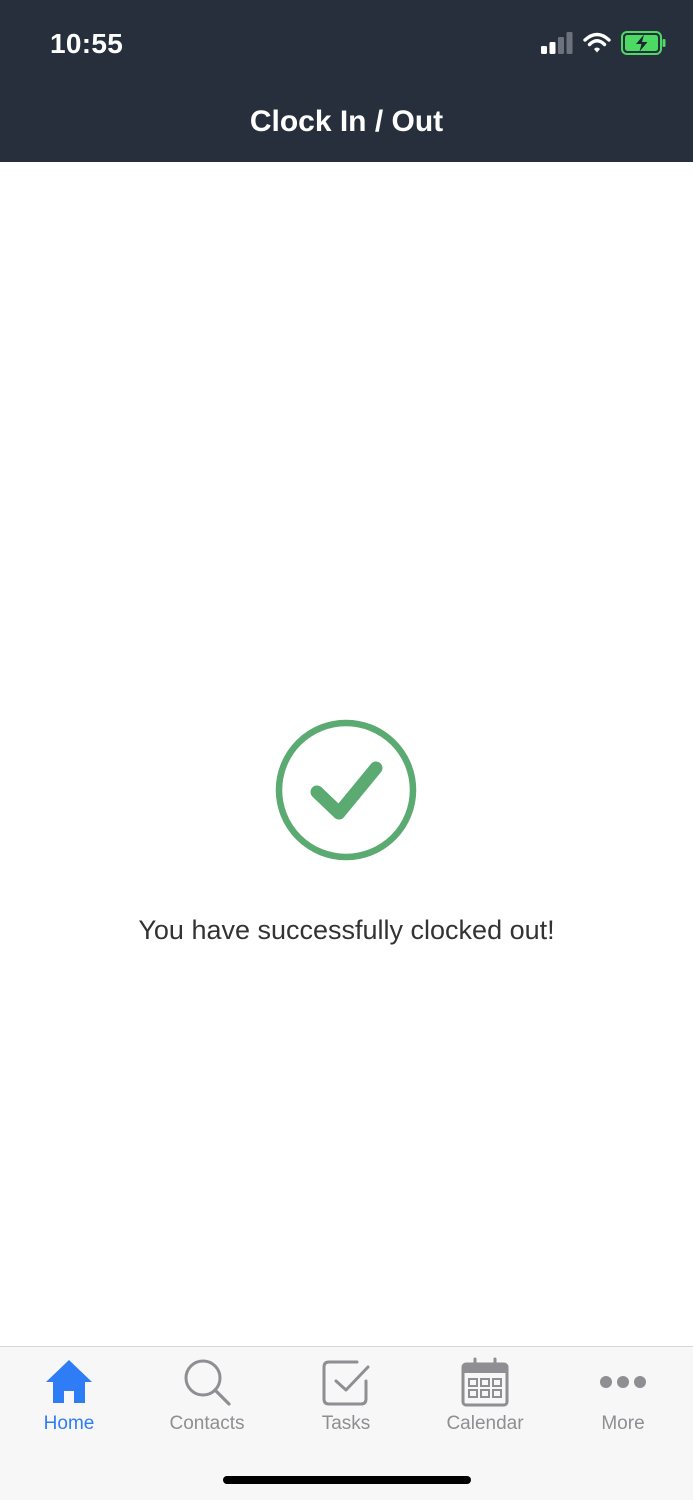  What do you see at coordinates (597, 43) in the screenshot?
I see `wifi-icon` at bounding box center [597, 43].